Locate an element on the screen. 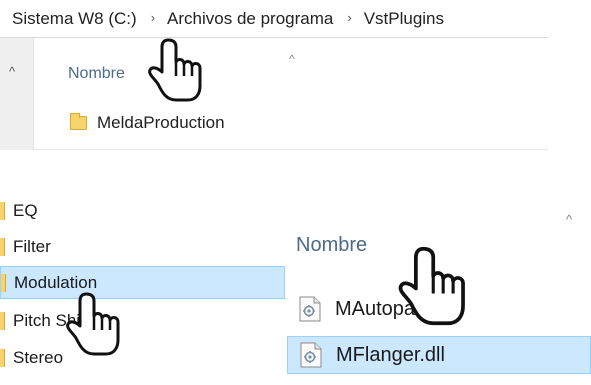  tree-item-label: EQ is located at coordinates (25, 210).